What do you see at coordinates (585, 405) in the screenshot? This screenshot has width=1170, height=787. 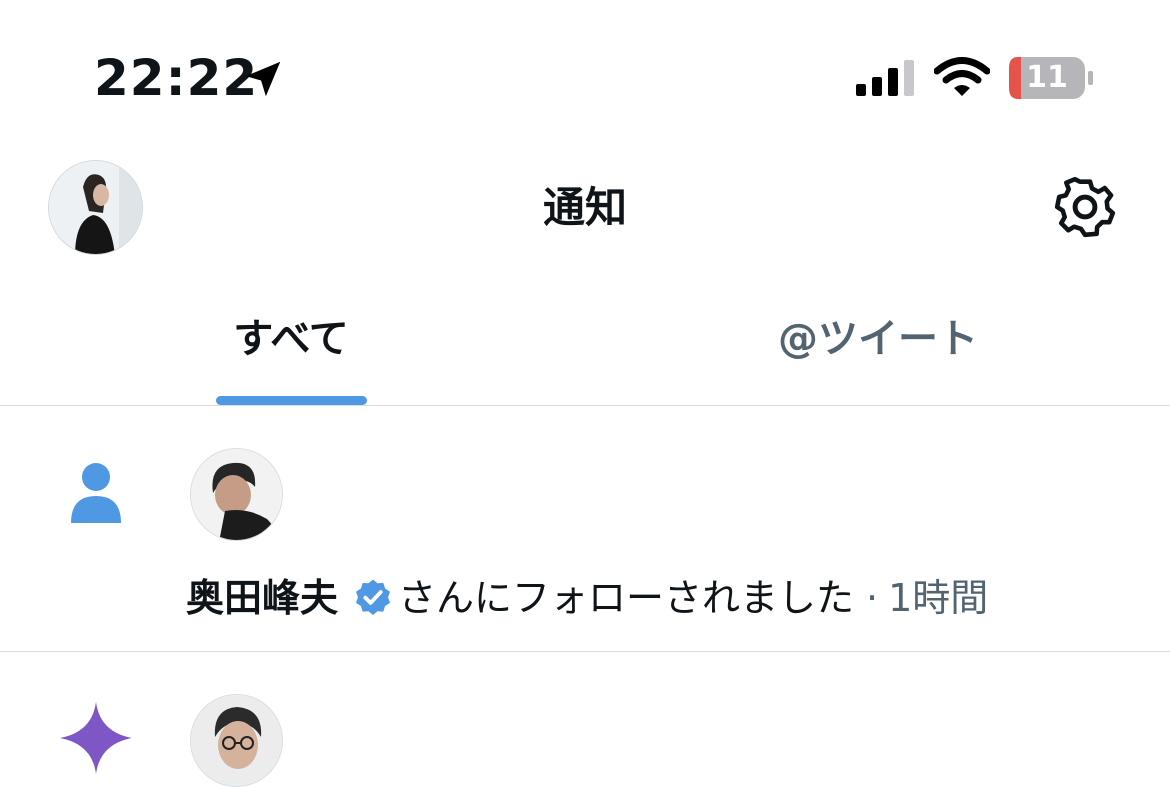 I see `tabs-divider` at bounding box center [585, 405].